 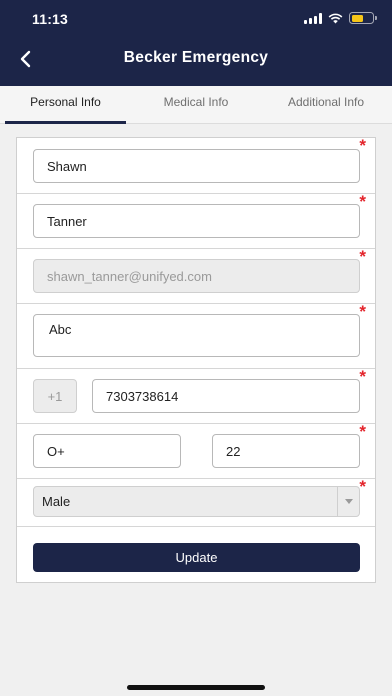 I want to click on email-field: shawn_tanner@unifyed.com, so click(x=196, y=276).